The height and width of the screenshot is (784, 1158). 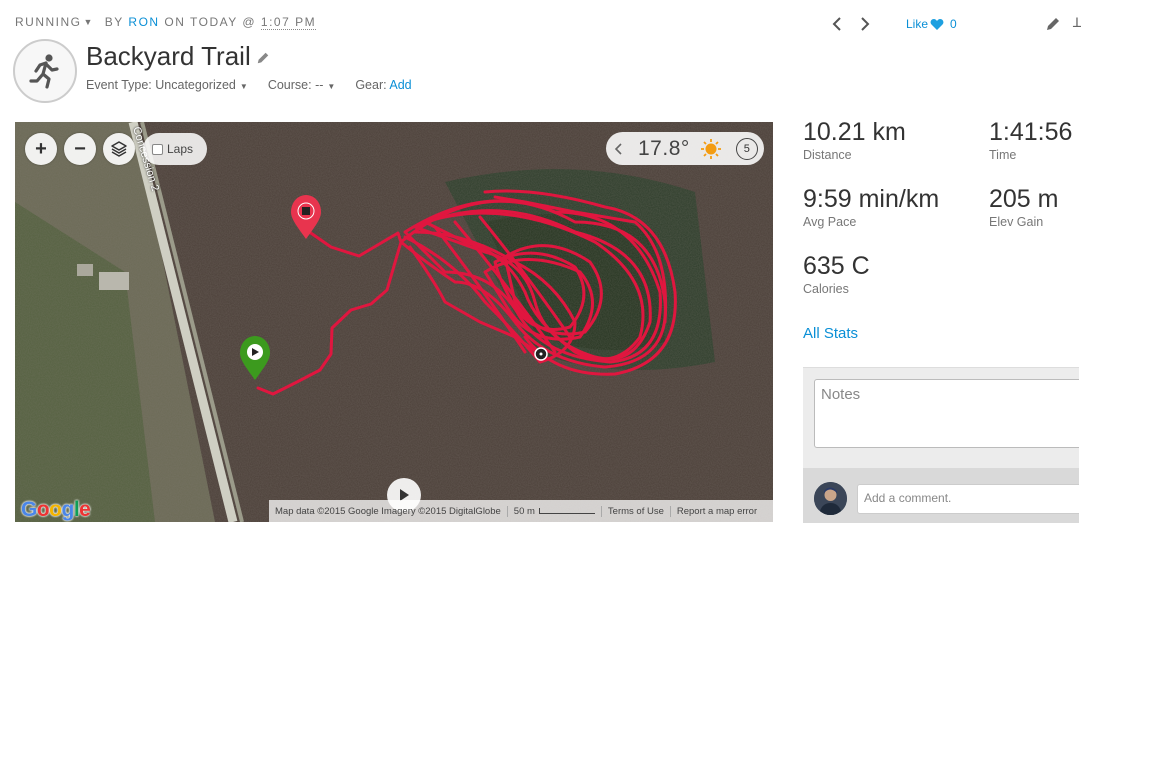 I want to click on user-avatar-icon, so click(x=830, y=498).